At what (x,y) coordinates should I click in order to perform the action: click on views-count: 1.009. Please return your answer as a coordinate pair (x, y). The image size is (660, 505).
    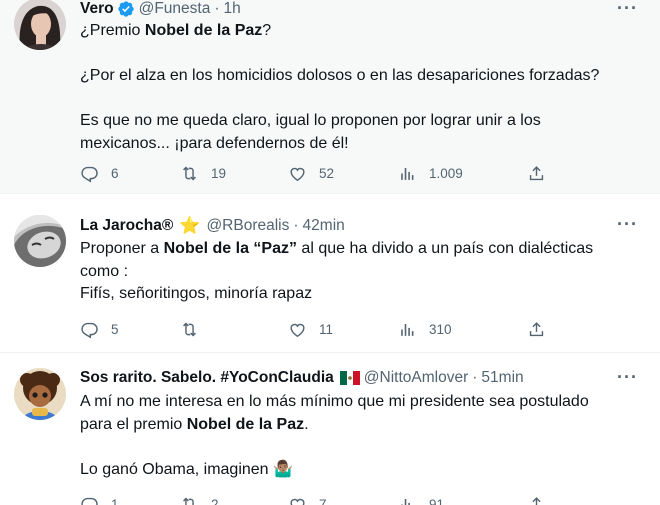
    Looking at the image, I should click on (446, 173).